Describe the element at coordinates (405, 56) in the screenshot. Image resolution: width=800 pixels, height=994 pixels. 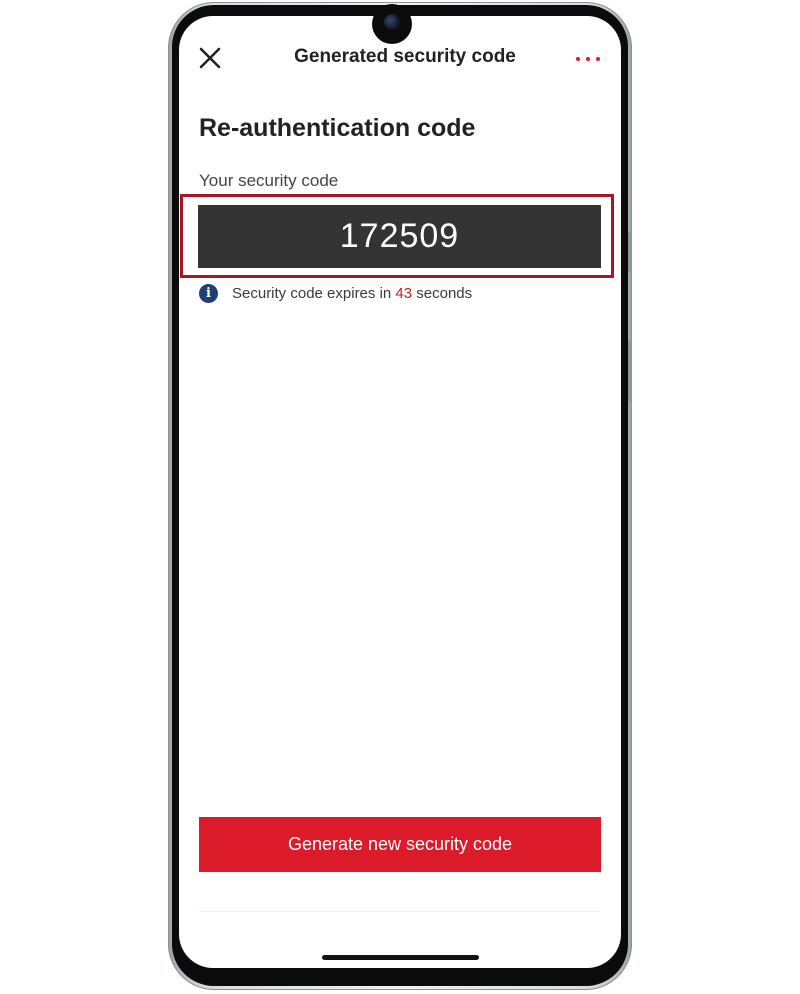
I see `header-title: Generated security code` at that location.